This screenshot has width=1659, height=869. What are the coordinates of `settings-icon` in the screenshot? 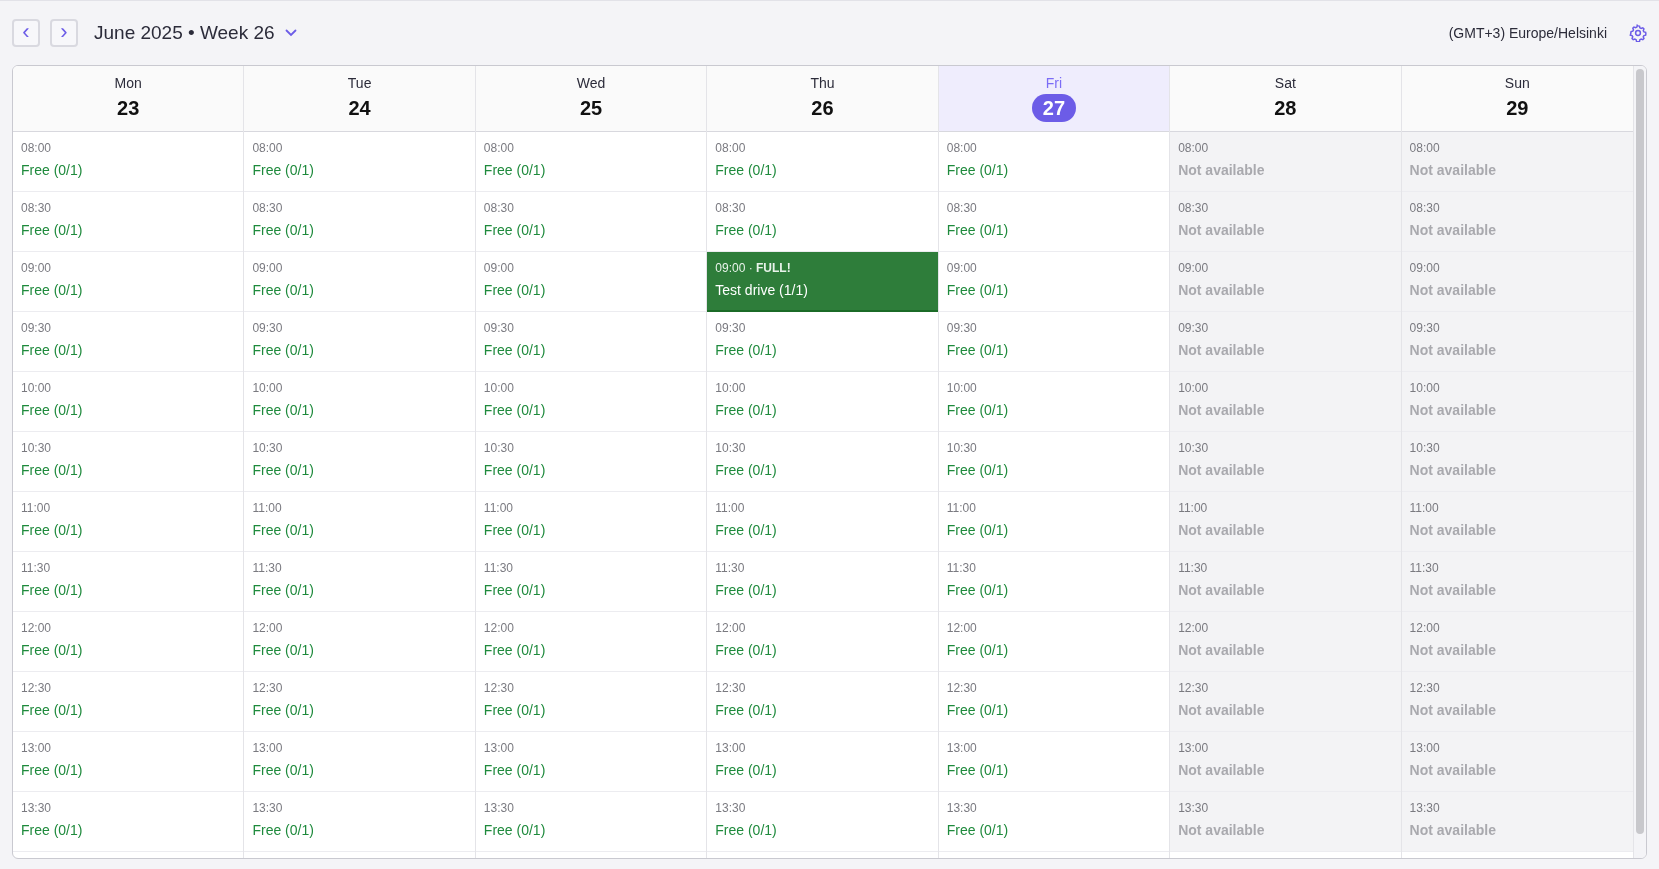 It's located at (1638, 33).